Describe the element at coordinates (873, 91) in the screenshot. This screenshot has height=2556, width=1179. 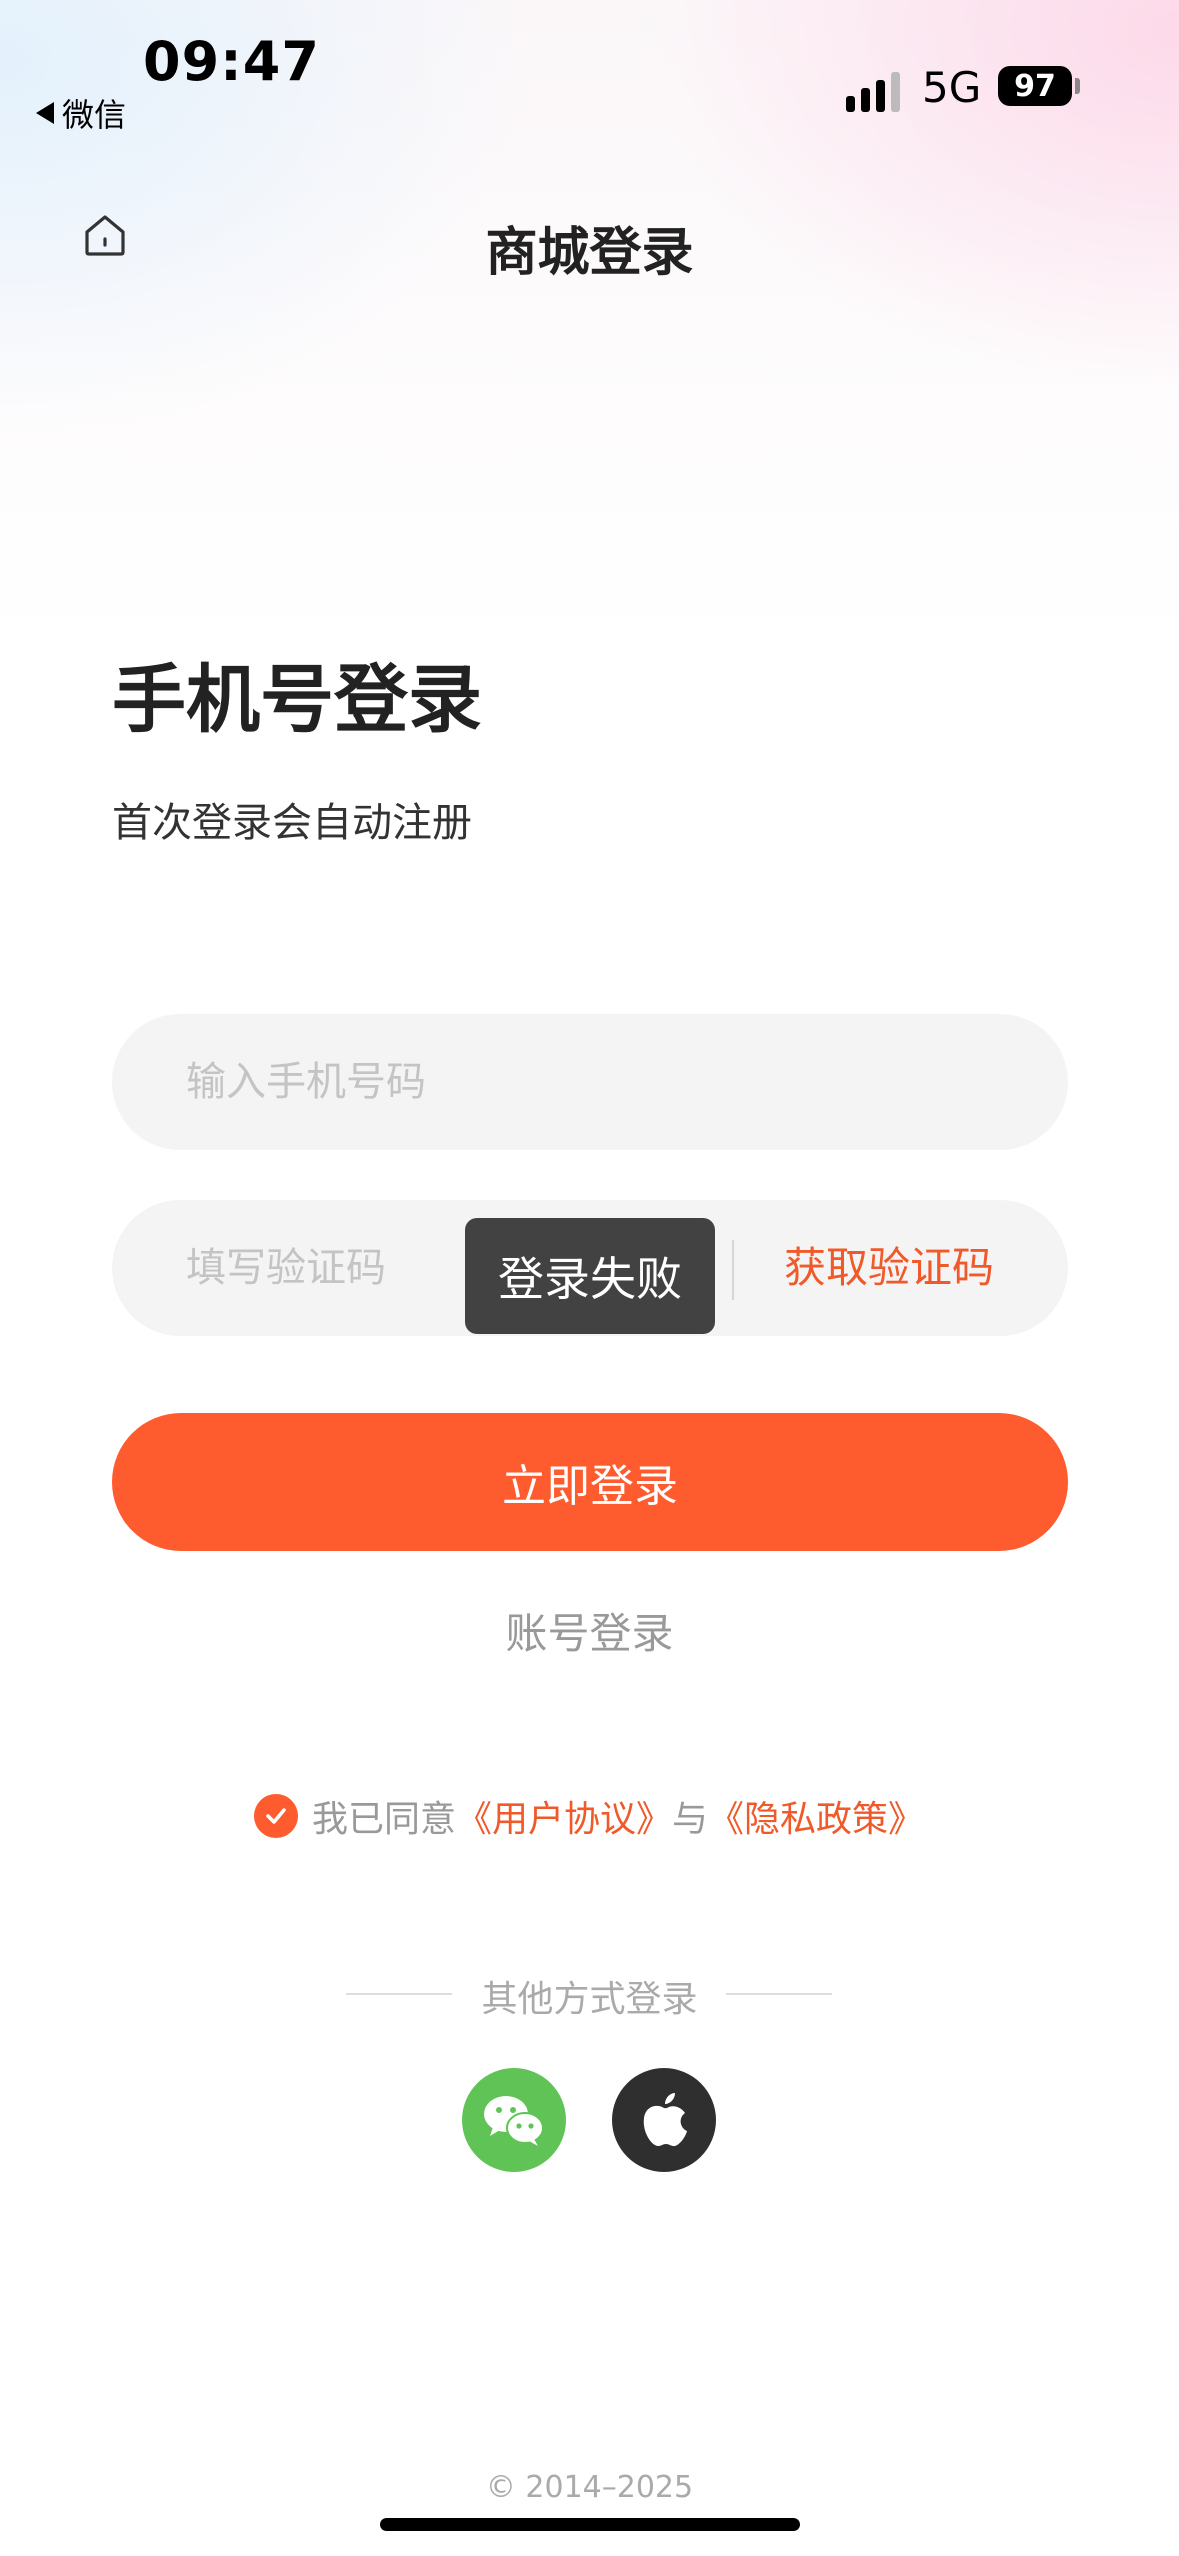
I see `signal-strength-icon` at that location.